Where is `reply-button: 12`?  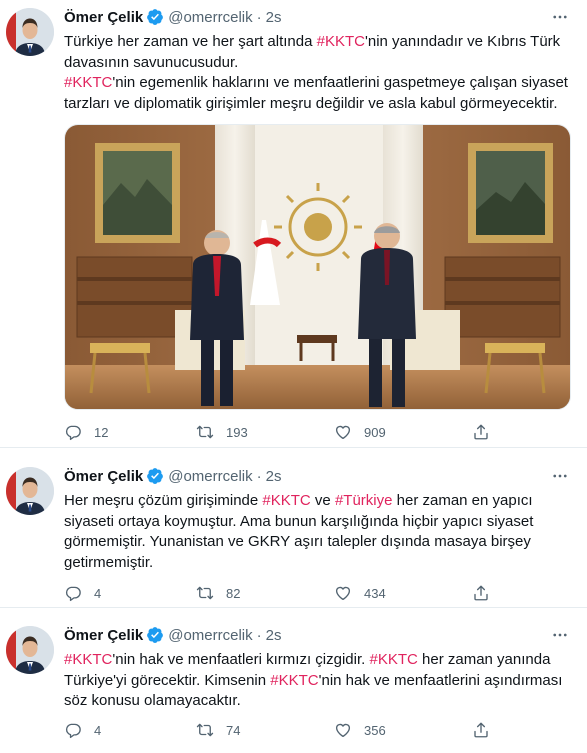
reply-button: 12 is located at coordinates (86, 432).